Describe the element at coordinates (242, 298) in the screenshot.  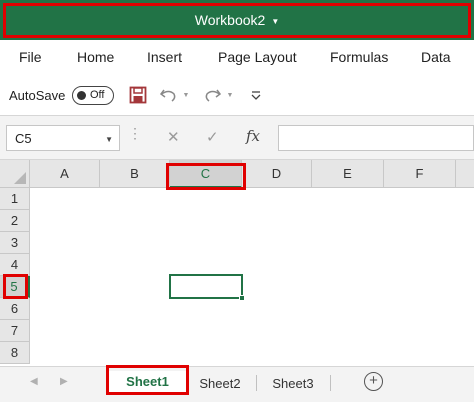
I see `fill-handle` at that location.